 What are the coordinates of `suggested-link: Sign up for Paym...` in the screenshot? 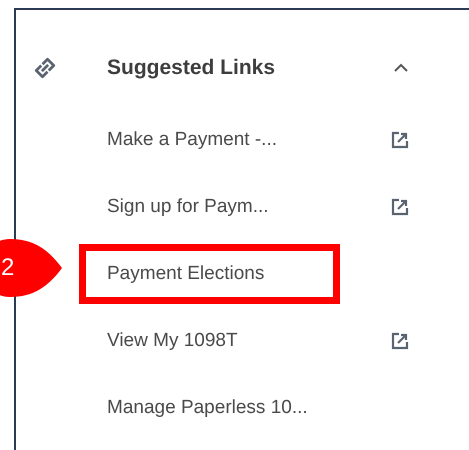 It's located at (188, 207).